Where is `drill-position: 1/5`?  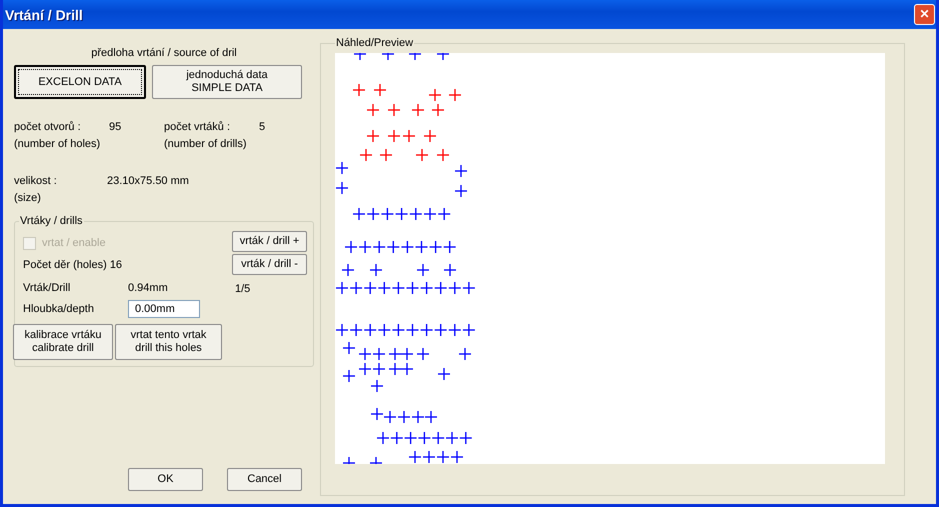
drill-position: 1/5 is located at coordinates (242, 289).